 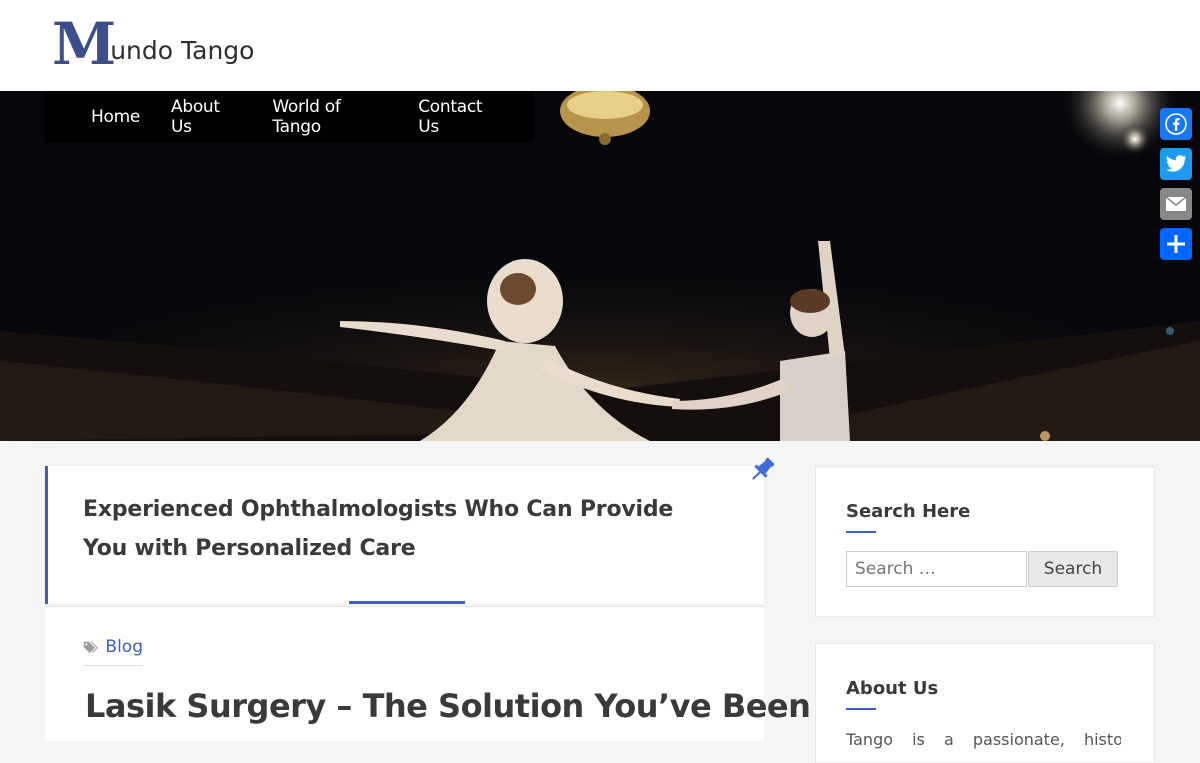 What do you see at coordinates (182, 50) in the screenshot?
I see `logo-text: undo Tango` at bounding box center [182, 50].